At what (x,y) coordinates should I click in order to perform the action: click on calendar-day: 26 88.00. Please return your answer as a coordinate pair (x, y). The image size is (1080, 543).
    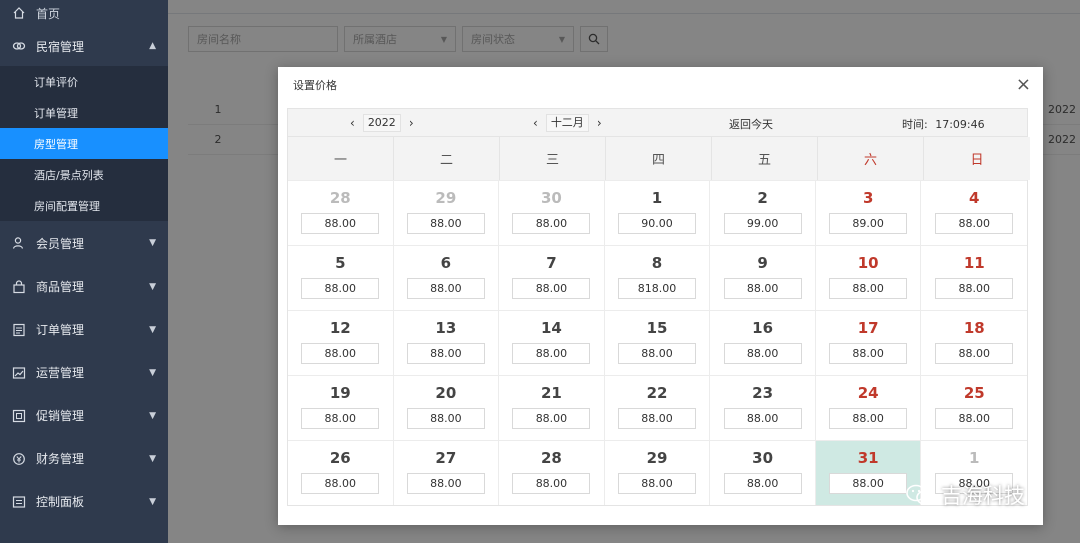
    Looking at the image, I should click on (341, 473).